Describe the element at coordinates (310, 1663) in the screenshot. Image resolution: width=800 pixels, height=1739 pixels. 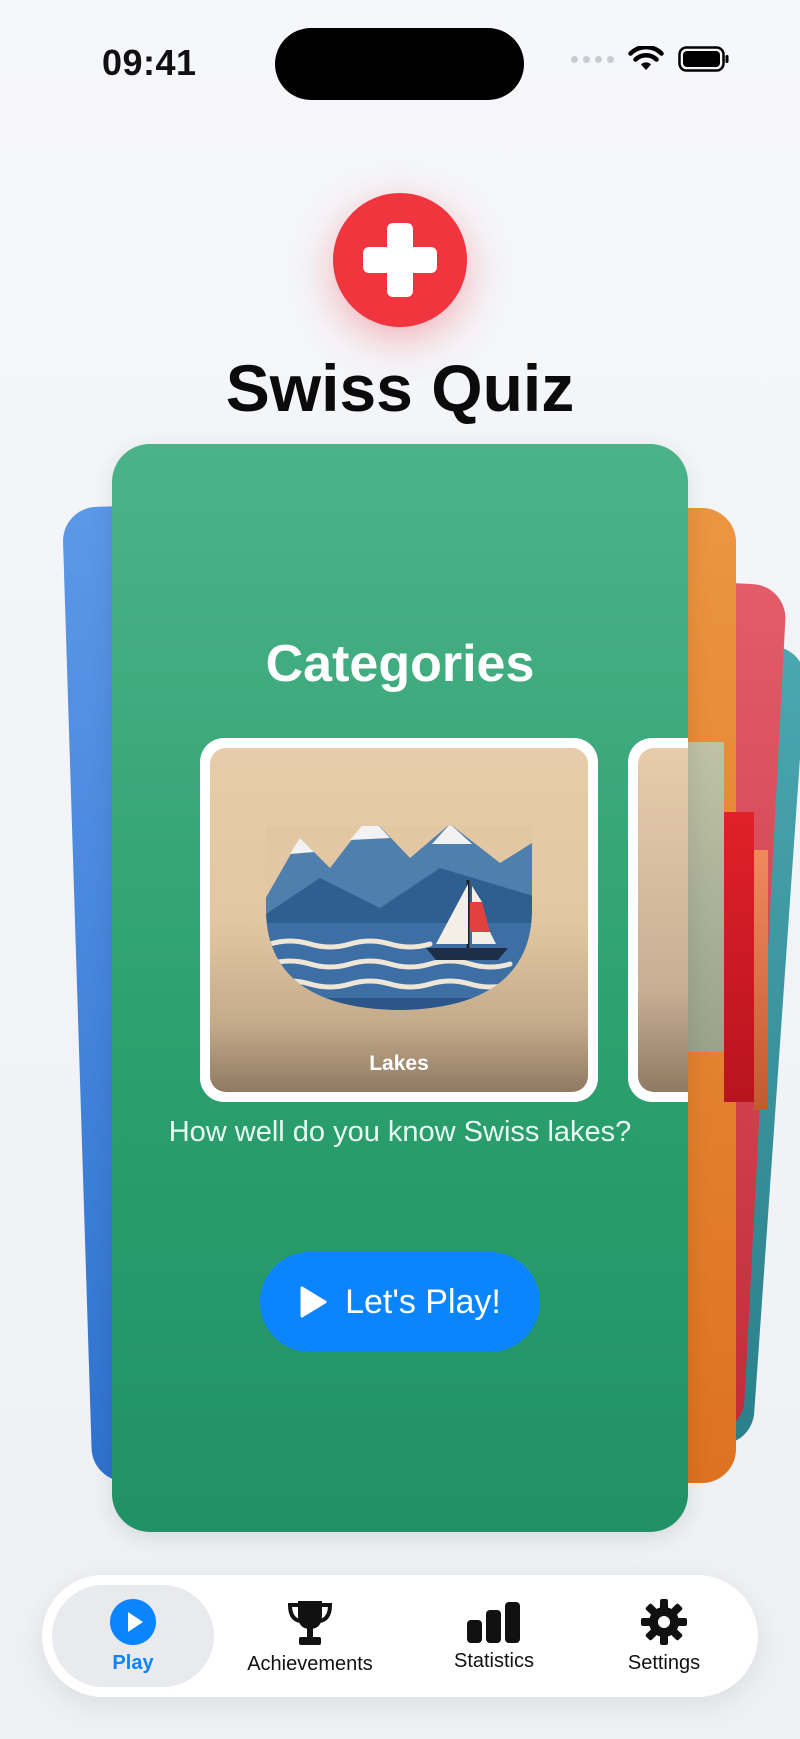
I see `tab-label: Achievements` at that location.